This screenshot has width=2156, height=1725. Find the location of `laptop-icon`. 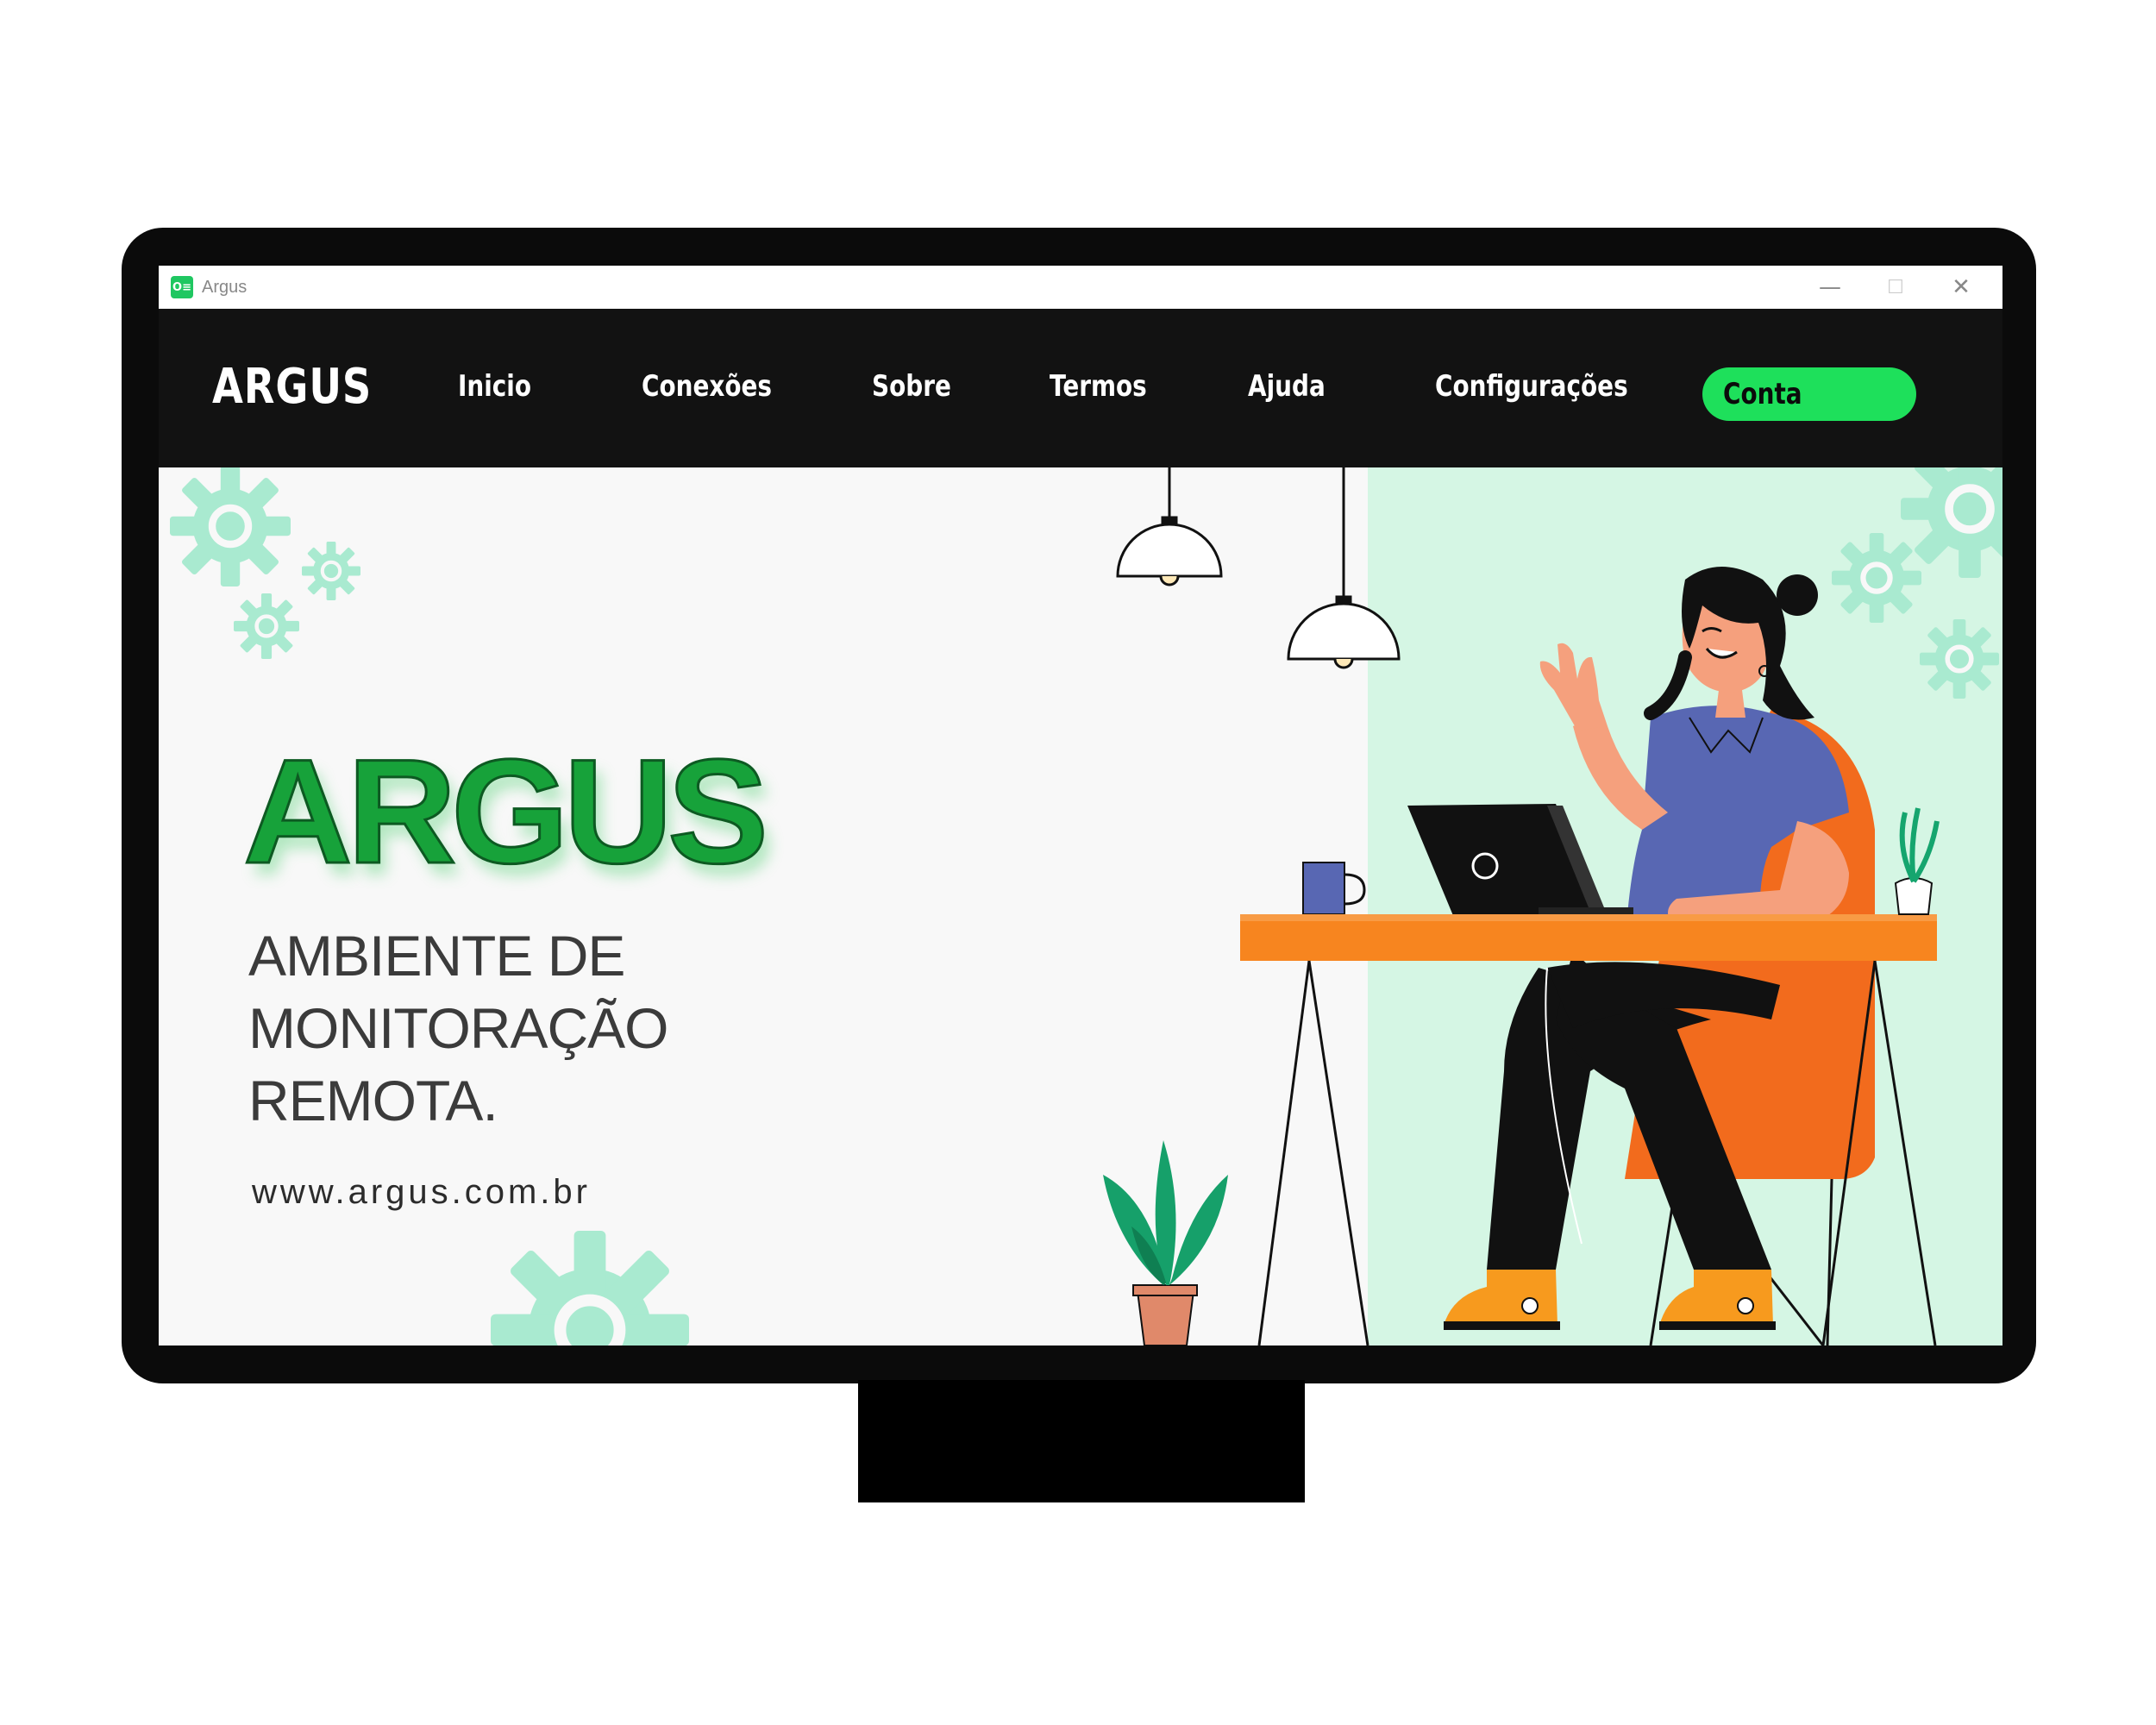

laptop-icon is located at coordinates (1520, 861).